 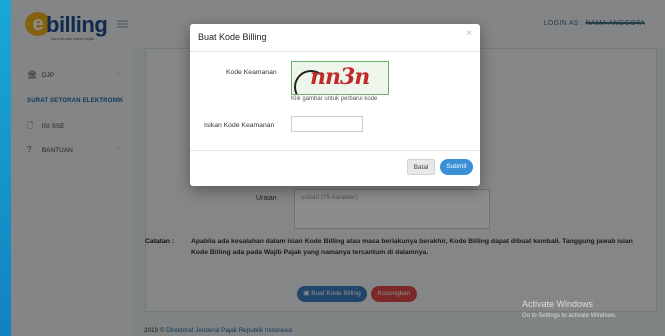 I want to click on captcha-text: nn3n, so click(x=340, y=77).